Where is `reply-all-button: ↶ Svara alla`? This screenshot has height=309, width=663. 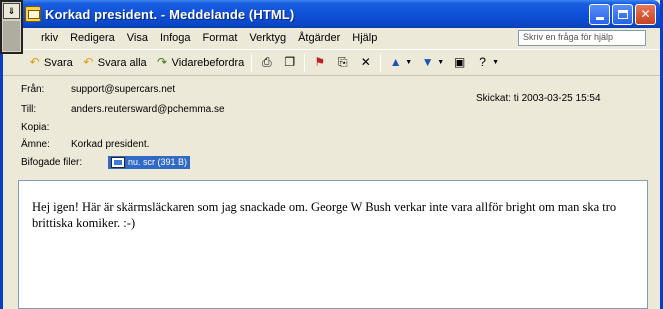
reply-all-button: ↶ Svara alla is located at coordinates (114, 62).